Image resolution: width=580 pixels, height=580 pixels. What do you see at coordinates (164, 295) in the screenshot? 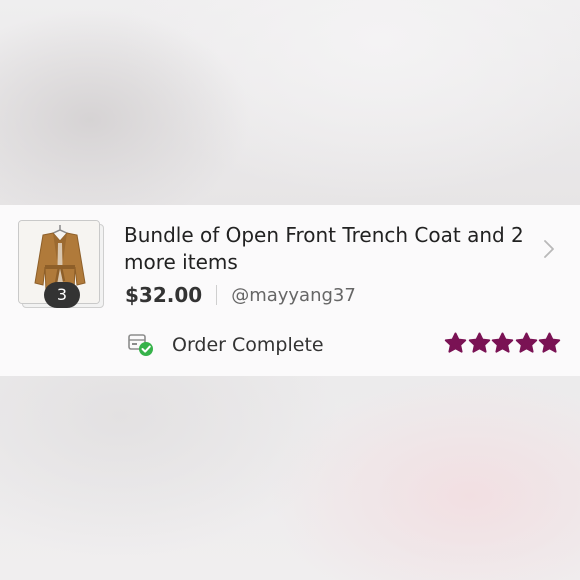
I see `order-price: $32.00` at bounding box center [164, 295].